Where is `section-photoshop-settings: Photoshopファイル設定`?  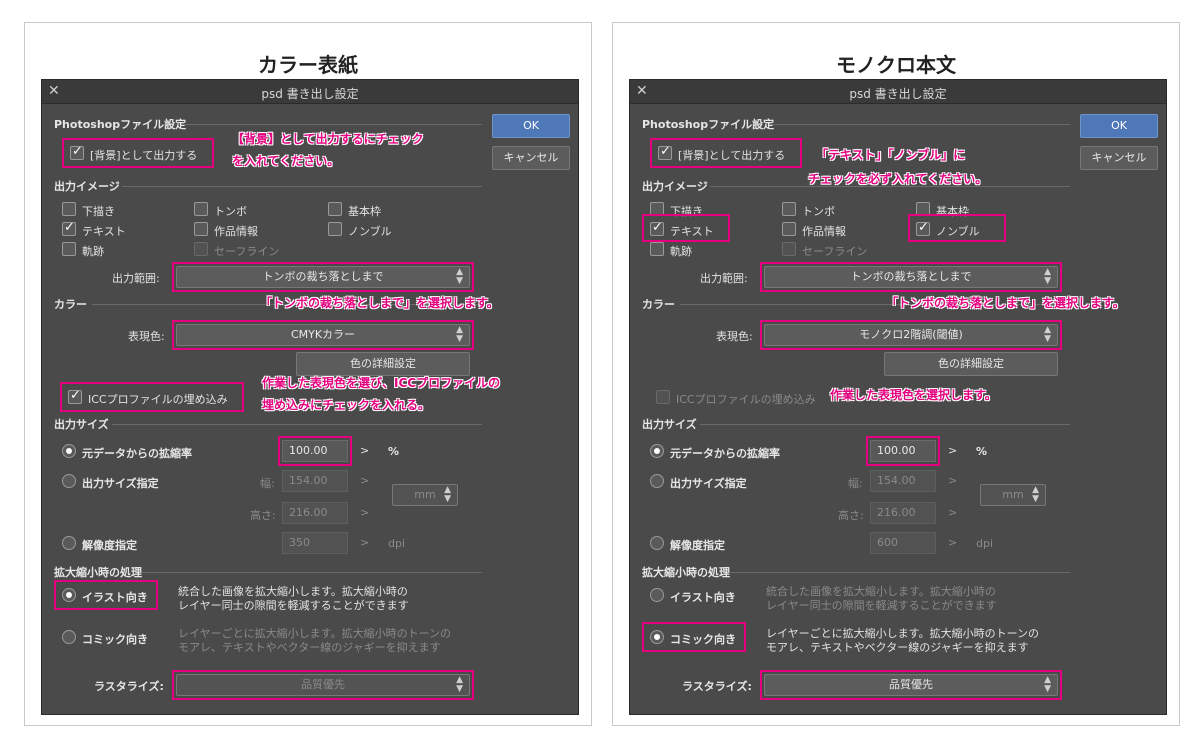
section-photoshop-settings: Photoshopファイル設定 is located at coordinates (708, 124).